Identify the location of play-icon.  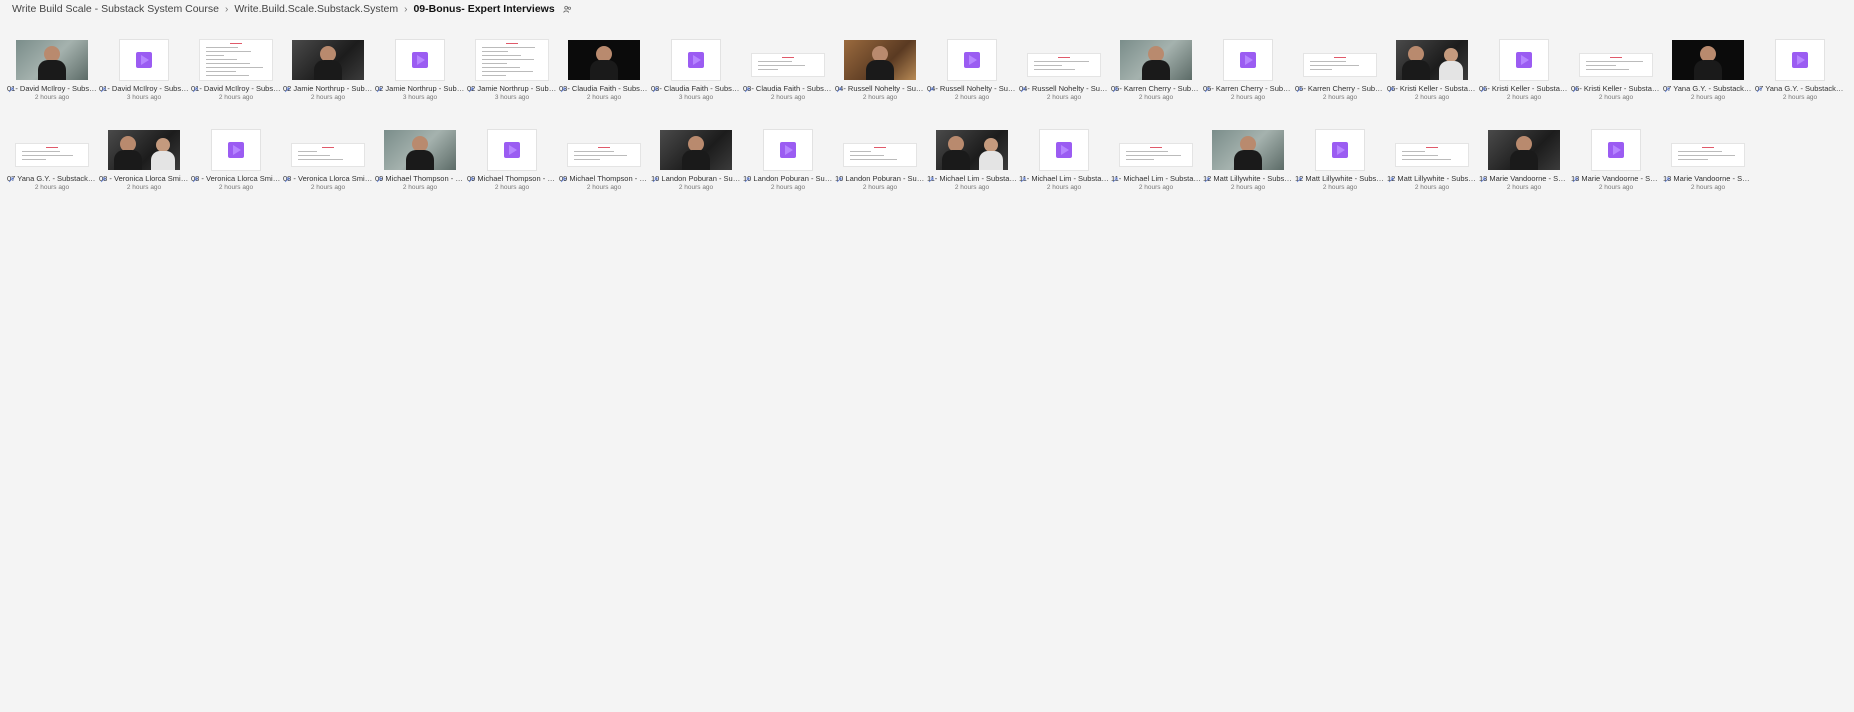
(1340, 150).